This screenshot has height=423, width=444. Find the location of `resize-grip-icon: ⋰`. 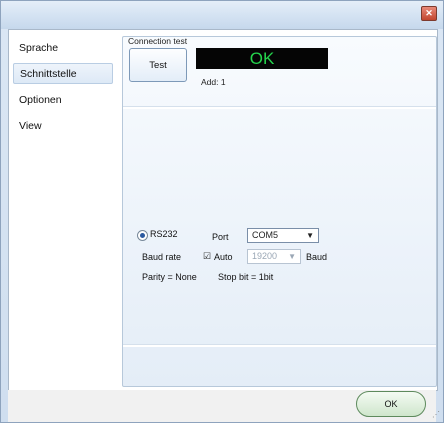

resize-grip-icon: ⋰ is located at coordinates (436, 414).